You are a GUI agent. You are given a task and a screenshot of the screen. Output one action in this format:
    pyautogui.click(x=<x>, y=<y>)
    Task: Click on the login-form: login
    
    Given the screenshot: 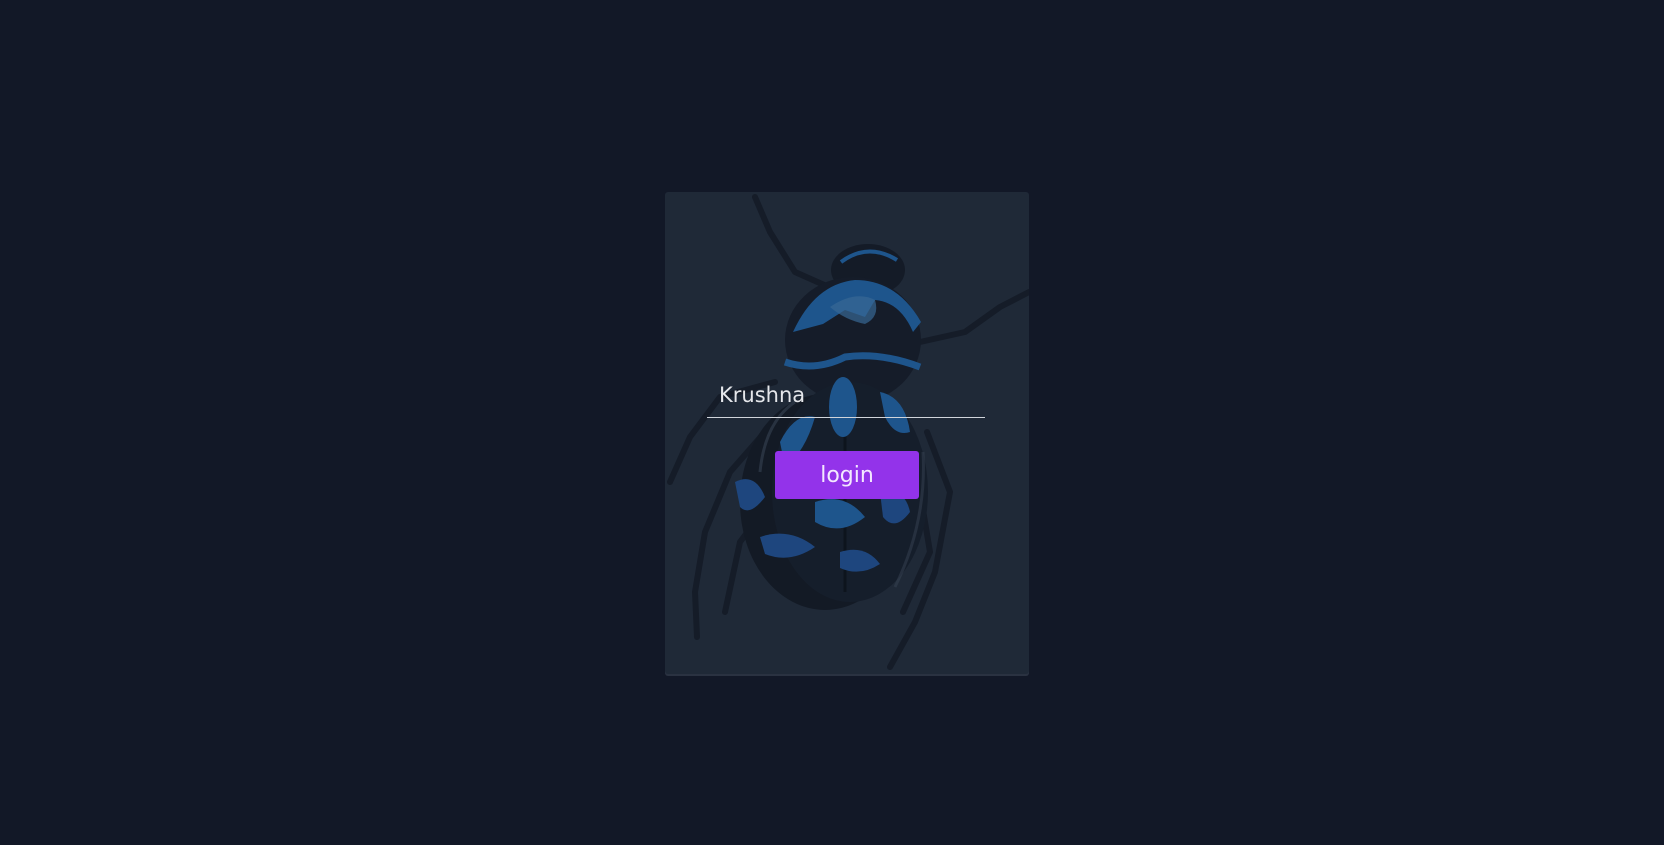 What is the action you would take?
    pyautogui.click(x=847, y=433)
    